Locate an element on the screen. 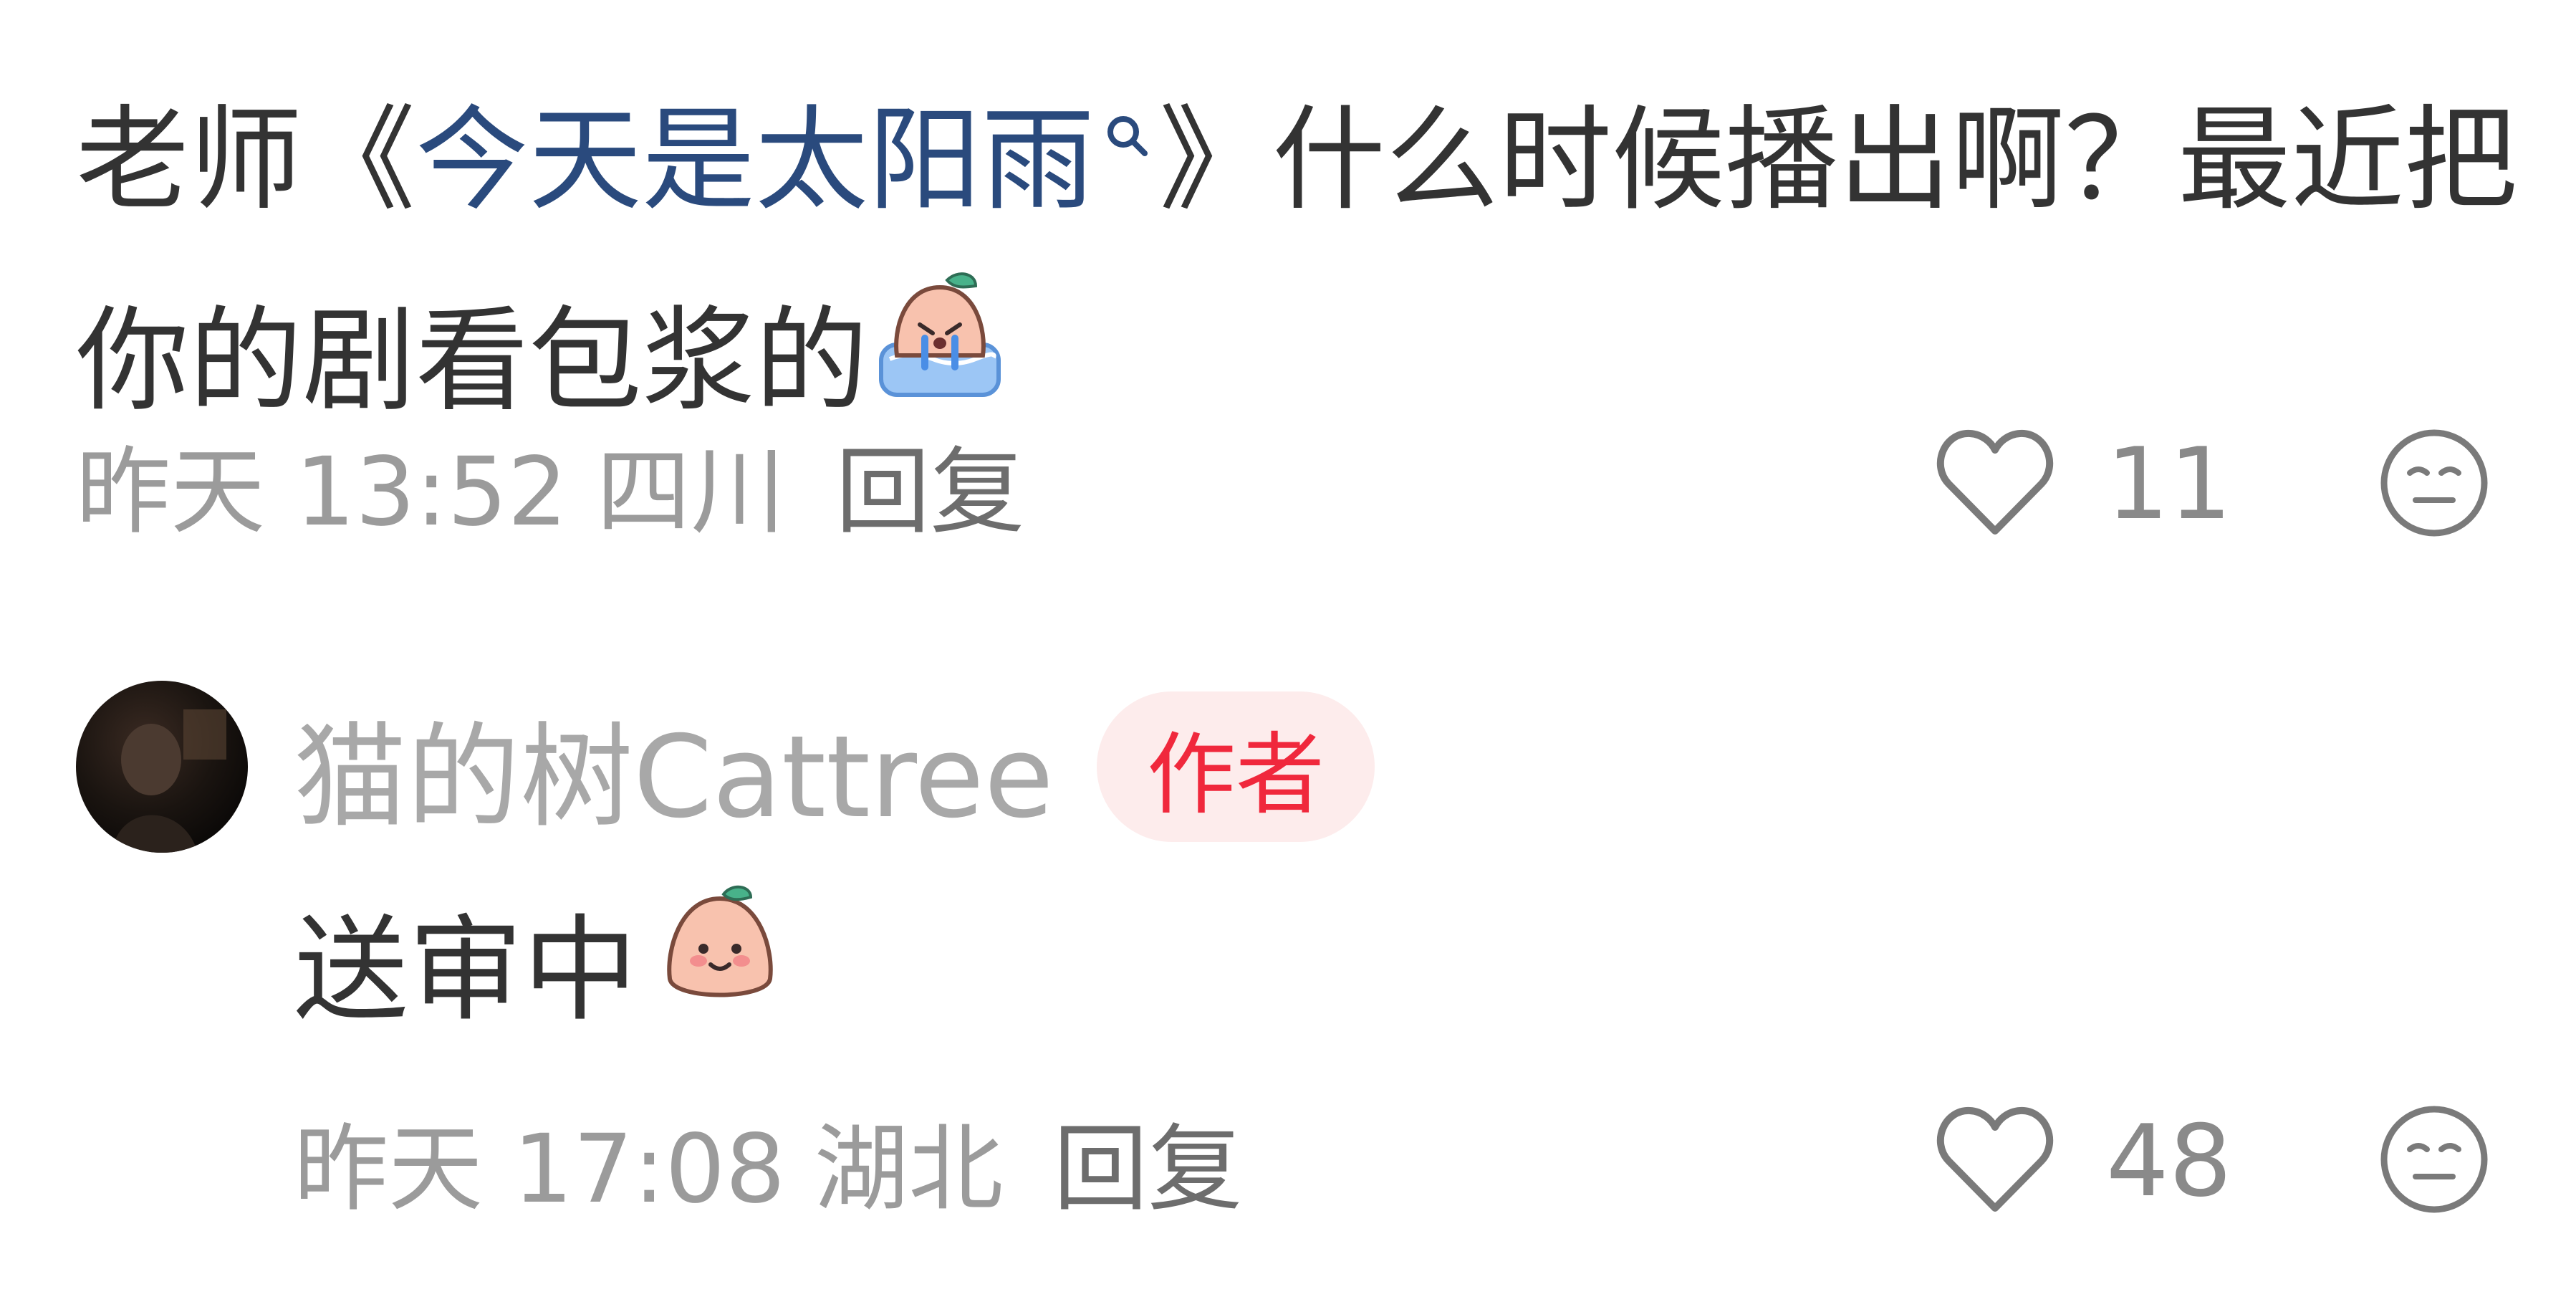 This screenshot has height=1307, width=2576. reply-text: 送审中 is located at coordinates (541, 962).